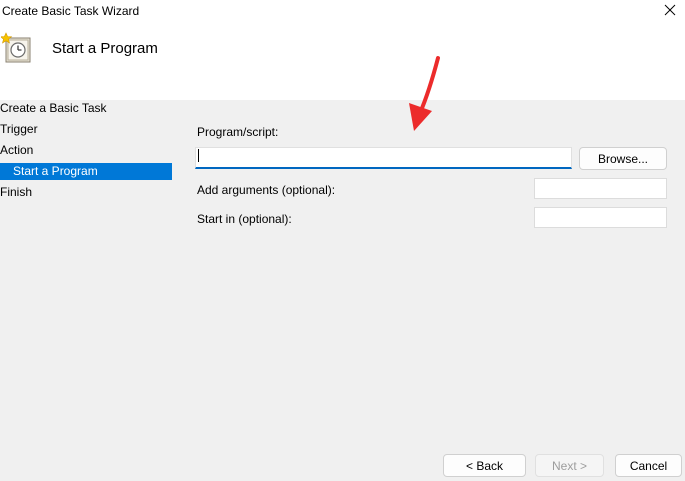  What do you see at coordinates (266, 190) in the screenshot?
I see `arguments-label: Add arguments (optional):` at bounding box center [266, 190].